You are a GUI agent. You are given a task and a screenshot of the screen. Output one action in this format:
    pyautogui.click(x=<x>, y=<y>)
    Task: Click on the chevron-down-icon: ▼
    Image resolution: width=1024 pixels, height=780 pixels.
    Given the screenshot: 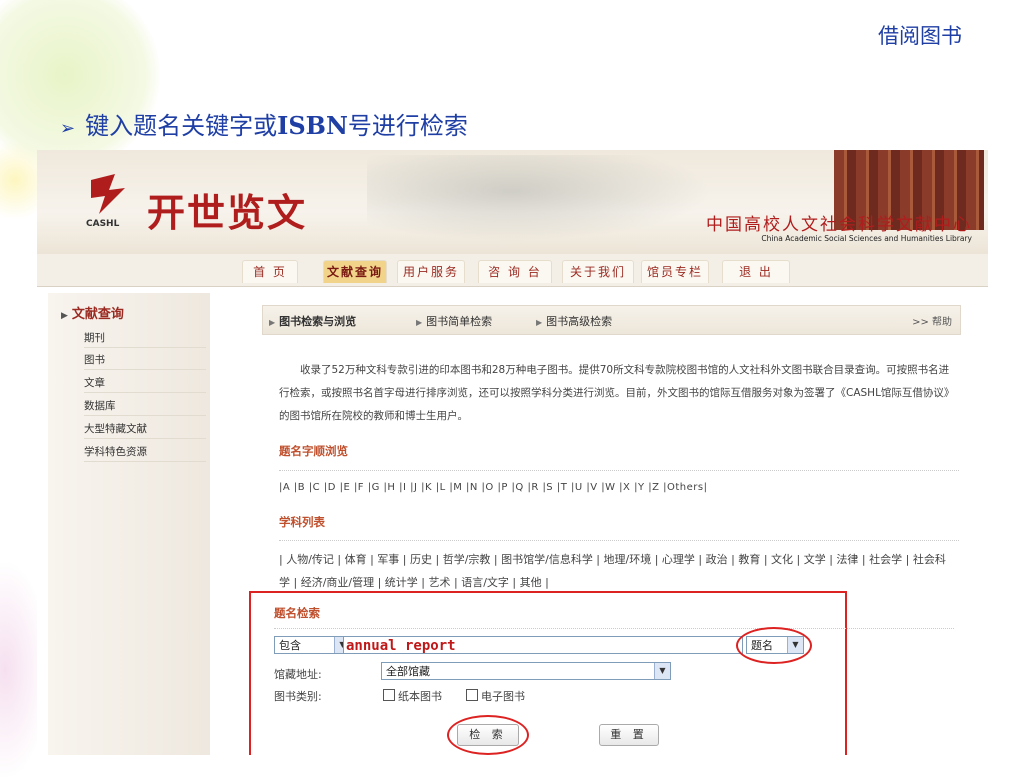 What is the action you would take?
    pyautogui.click(x=662, y=671)
    